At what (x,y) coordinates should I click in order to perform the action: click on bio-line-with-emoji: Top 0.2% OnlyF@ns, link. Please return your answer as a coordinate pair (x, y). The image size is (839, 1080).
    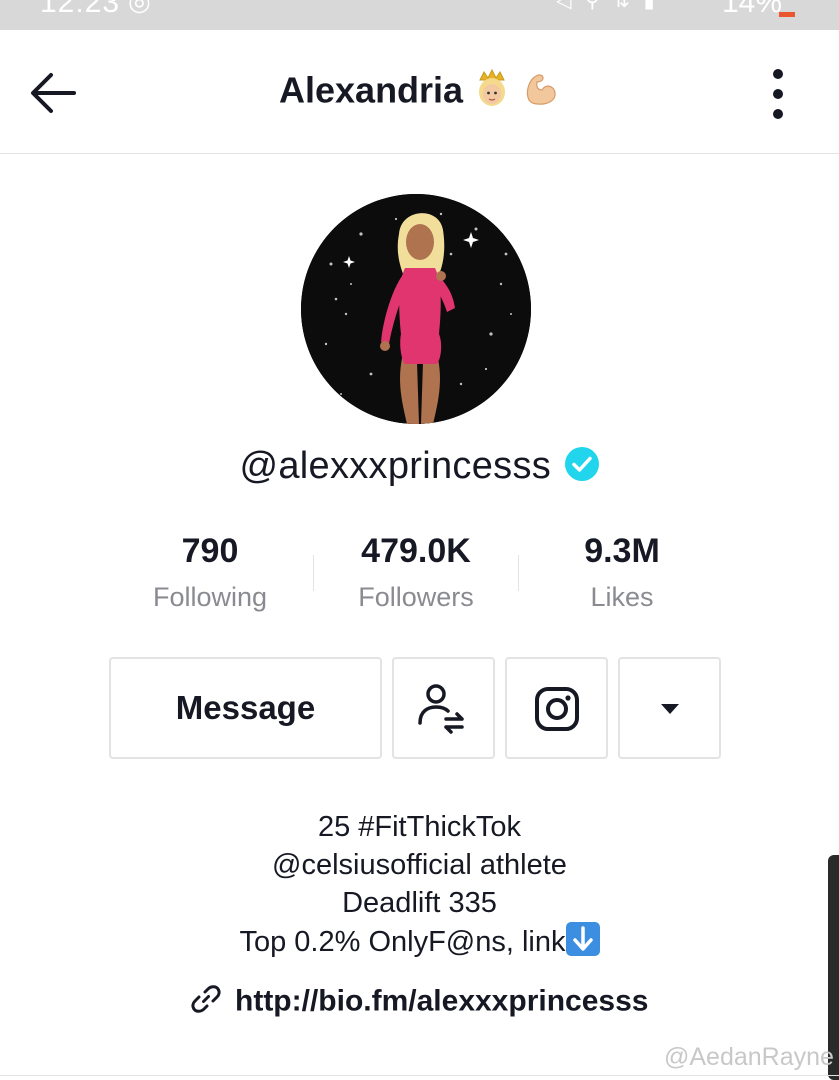
    Looking at the image, I should click on (419, 941).